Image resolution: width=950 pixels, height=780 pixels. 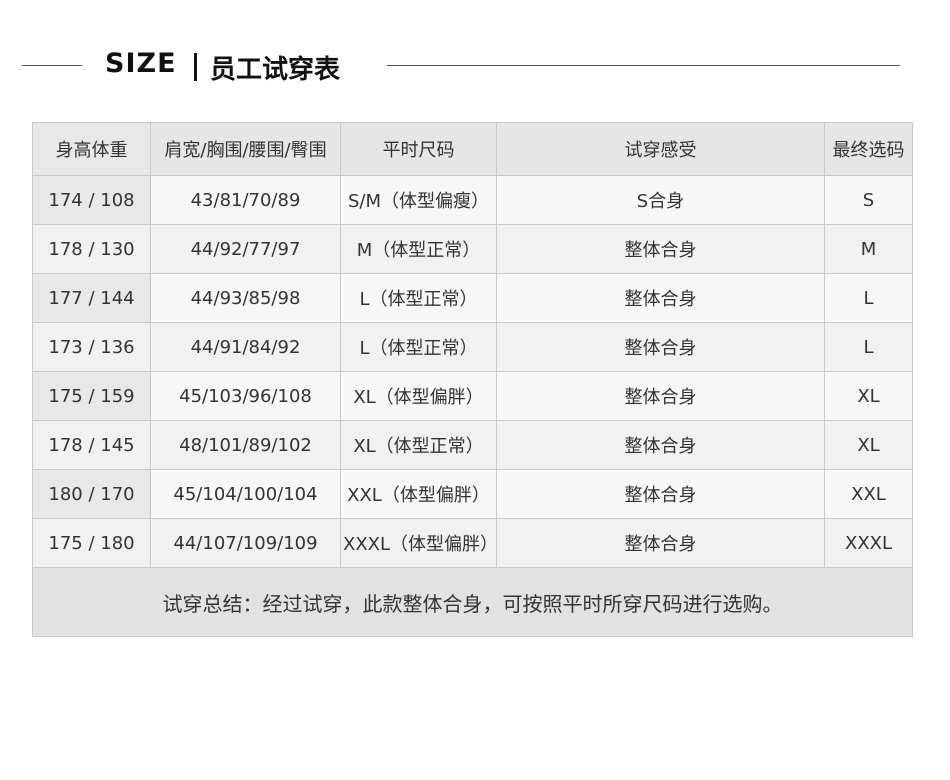 I want to click on cell-fit-feeling: S合身, so click(x=660, y=200).